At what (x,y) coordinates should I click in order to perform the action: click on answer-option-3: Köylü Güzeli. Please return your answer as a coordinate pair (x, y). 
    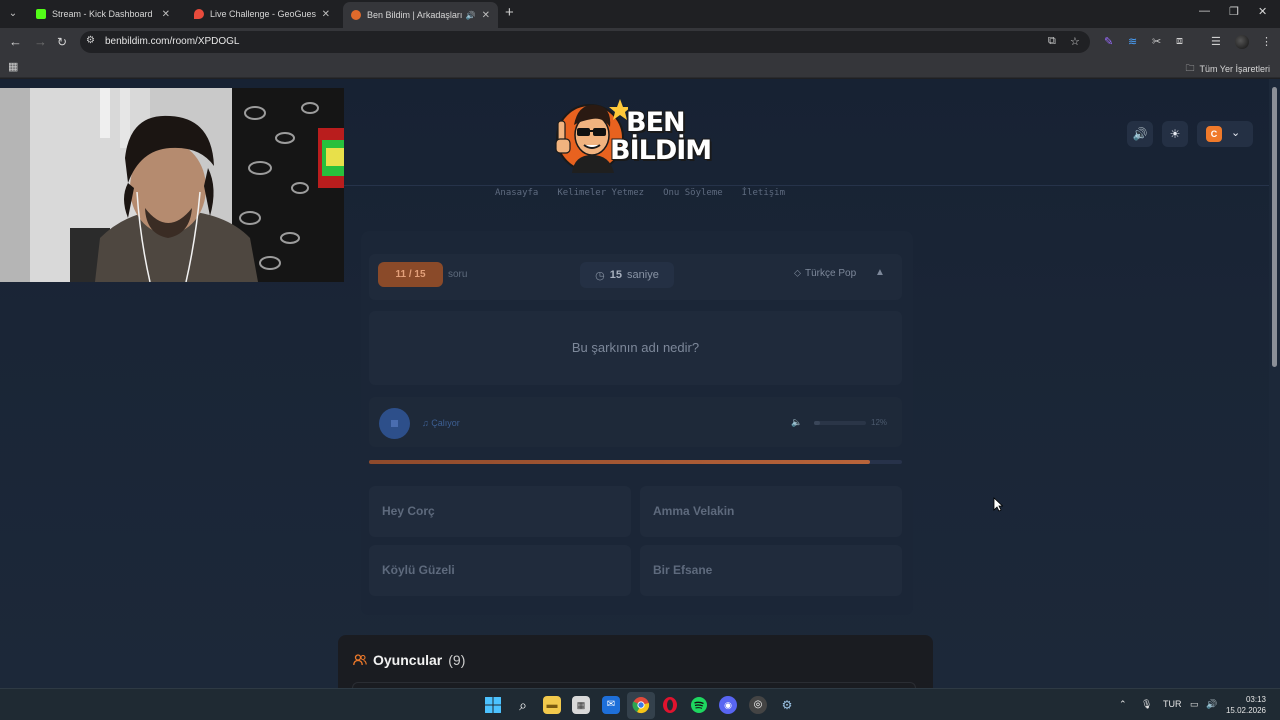
    Looking at the image, I should click on (500, 570).